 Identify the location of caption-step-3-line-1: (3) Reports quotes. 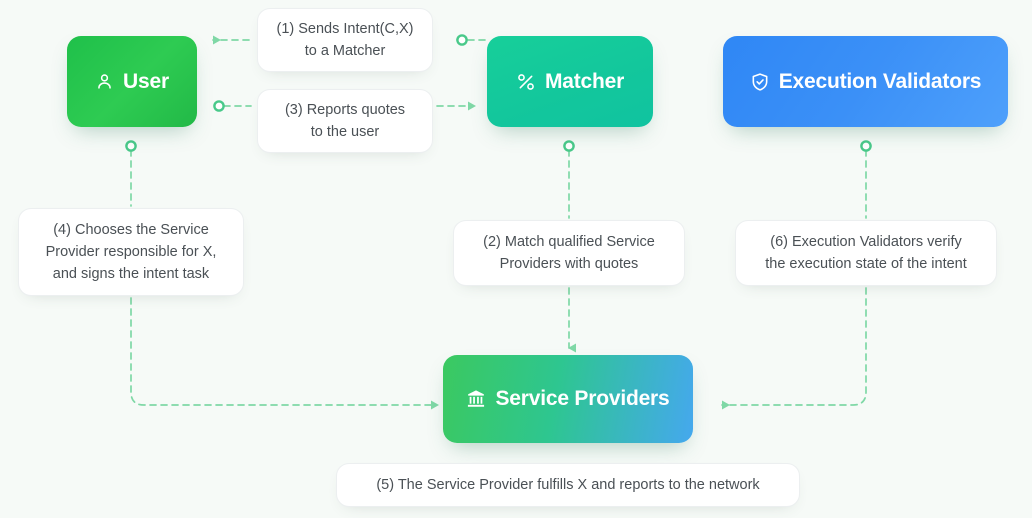
(345, 109).